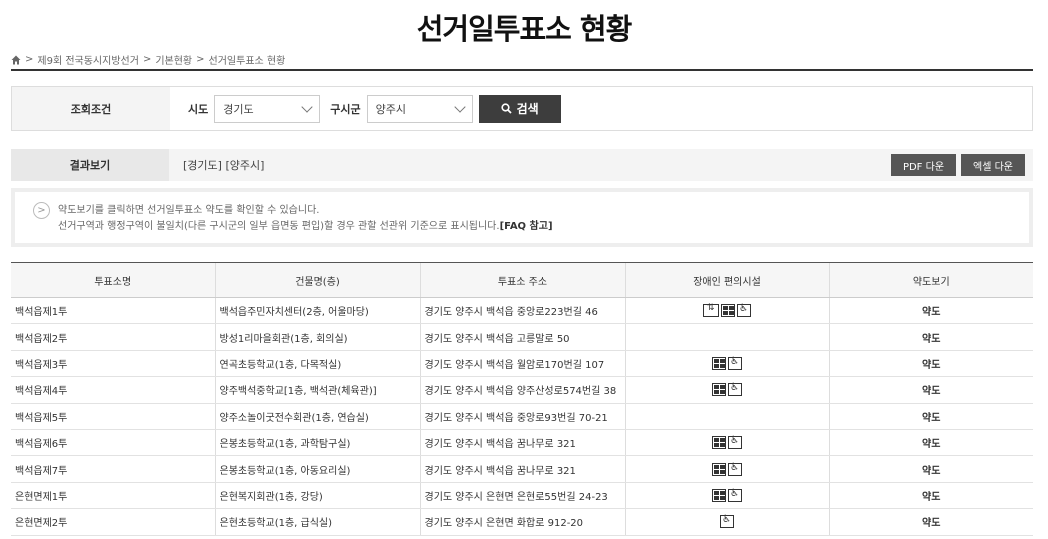  Describe the element at coordinates (189, 210) in the screenshot. I see `notice-line-1: 약도보기를 클릭하면 선거일투표소 약도를 확인할 수 있습니다.` at that location.